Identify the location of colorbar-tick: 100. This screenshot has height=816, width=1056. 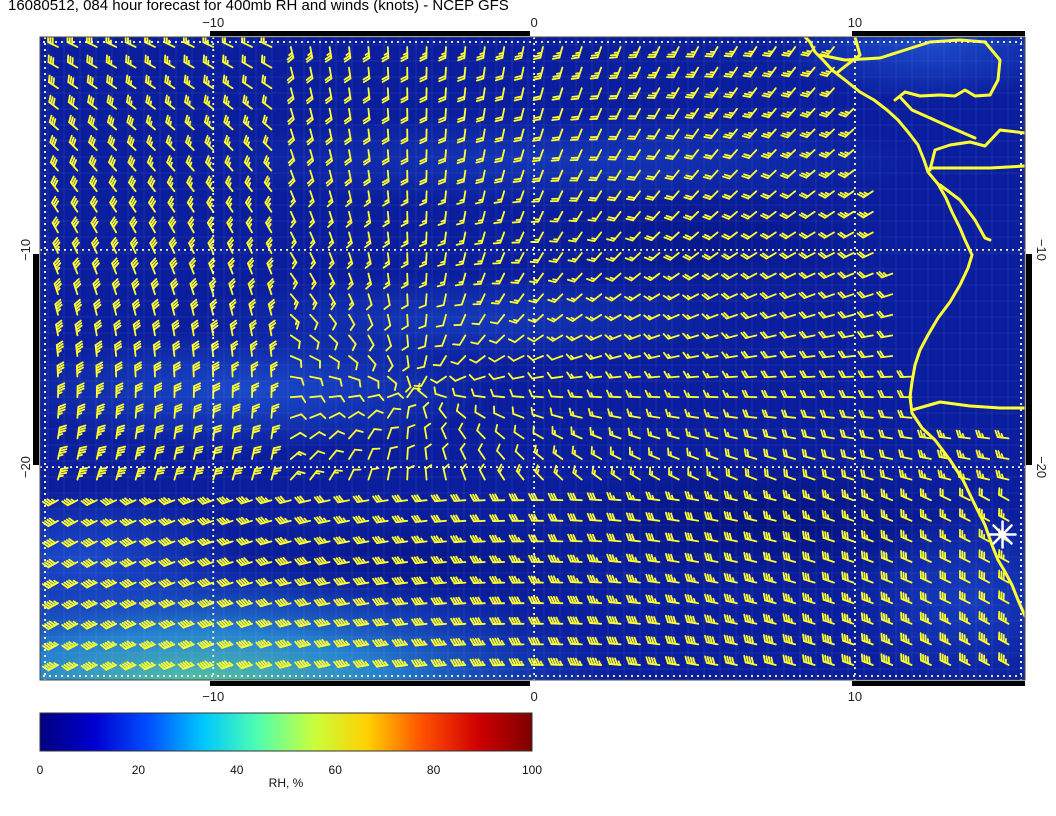
(532, 770).